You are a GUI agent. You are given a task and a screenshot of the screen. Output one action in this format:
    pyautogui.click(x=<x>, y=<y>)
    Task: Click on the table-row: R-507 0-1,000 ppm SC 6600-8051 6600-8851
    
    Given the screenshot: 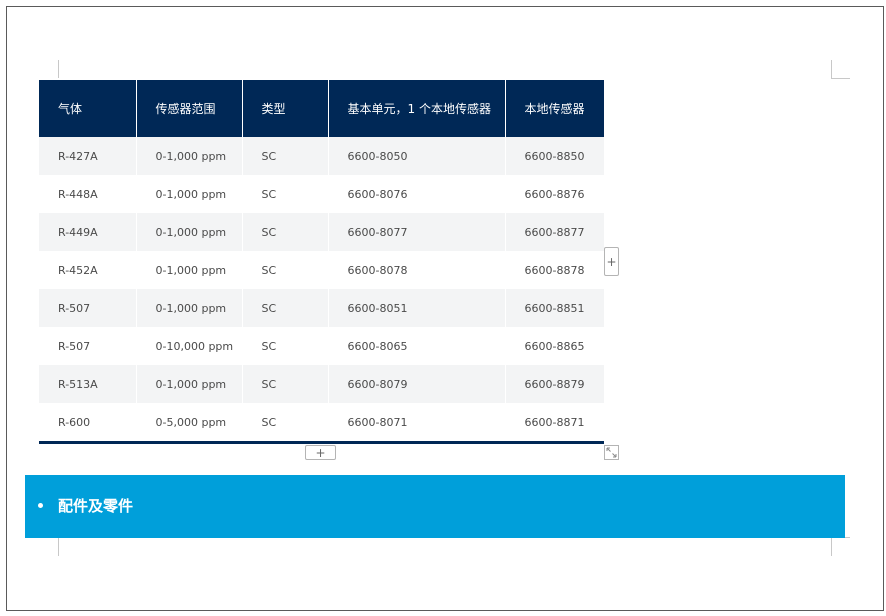 What is the action you would take?
    pyautogui.click(x=321, y=308)
    